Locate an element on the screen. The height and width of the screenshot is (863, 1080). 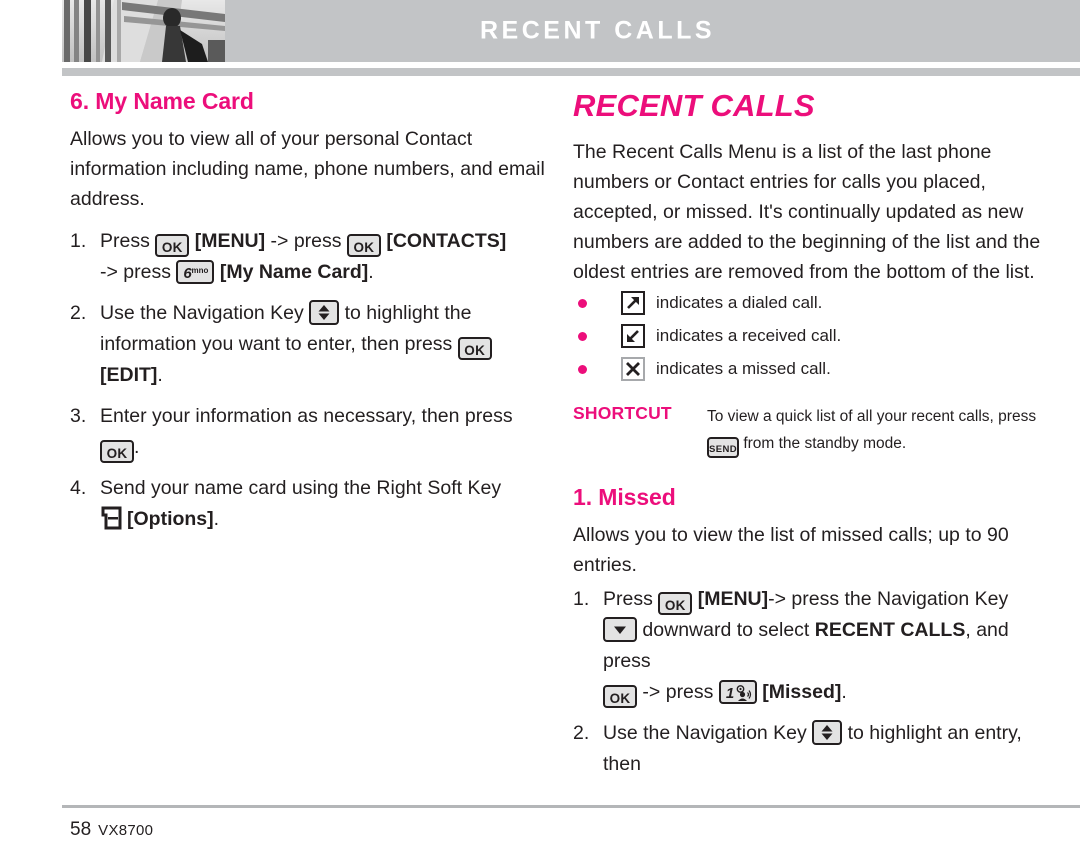
header-divider is located at coordinates (571, 72).